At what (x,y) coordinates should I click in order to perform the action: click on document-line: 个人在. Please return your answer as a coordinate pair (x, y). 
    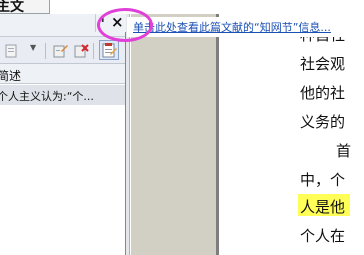
    Looking at the image, I should click on (323, 236).